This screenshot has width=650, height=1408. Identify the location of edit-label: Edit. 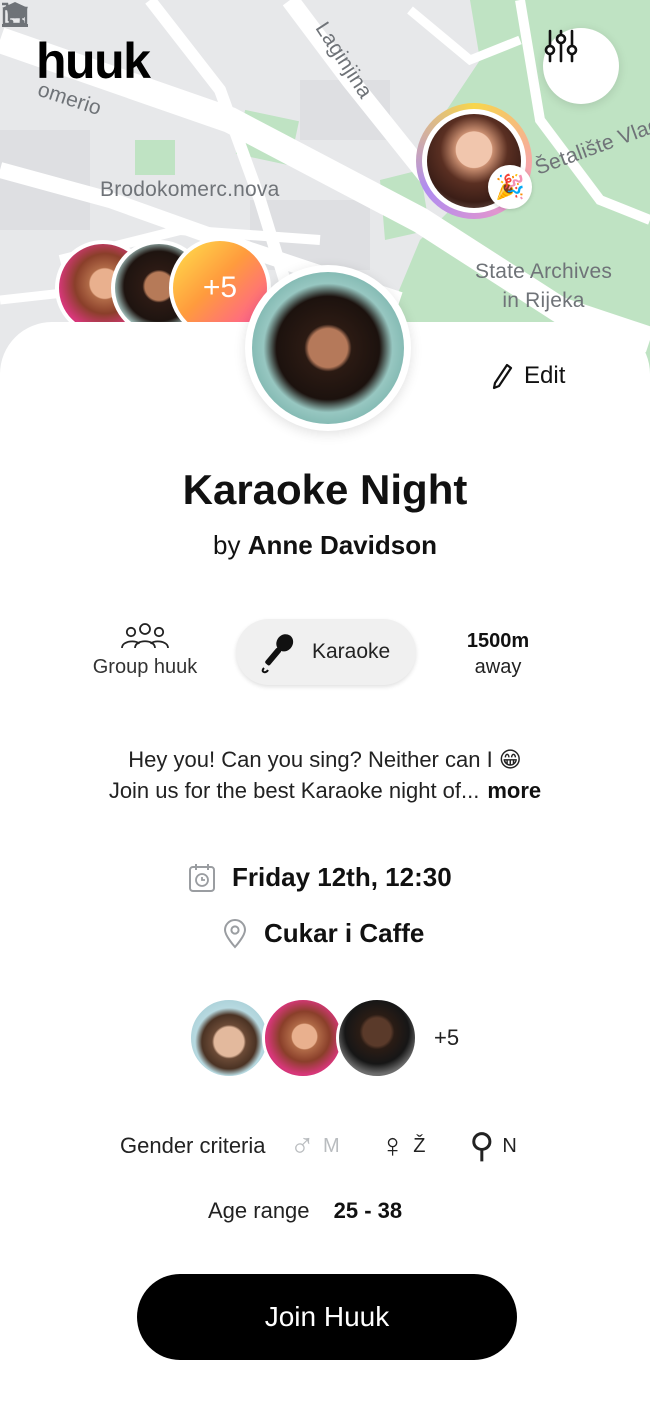
(545, 375).